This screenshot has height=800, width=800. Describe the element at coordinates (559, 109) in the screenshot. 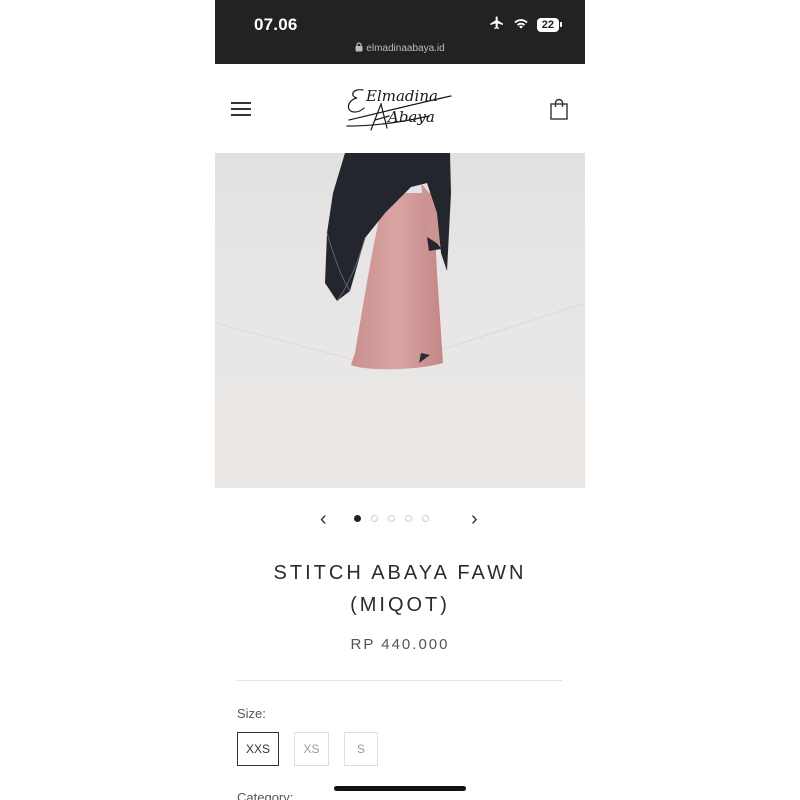

I see `shopping-bag-icon` at that location.